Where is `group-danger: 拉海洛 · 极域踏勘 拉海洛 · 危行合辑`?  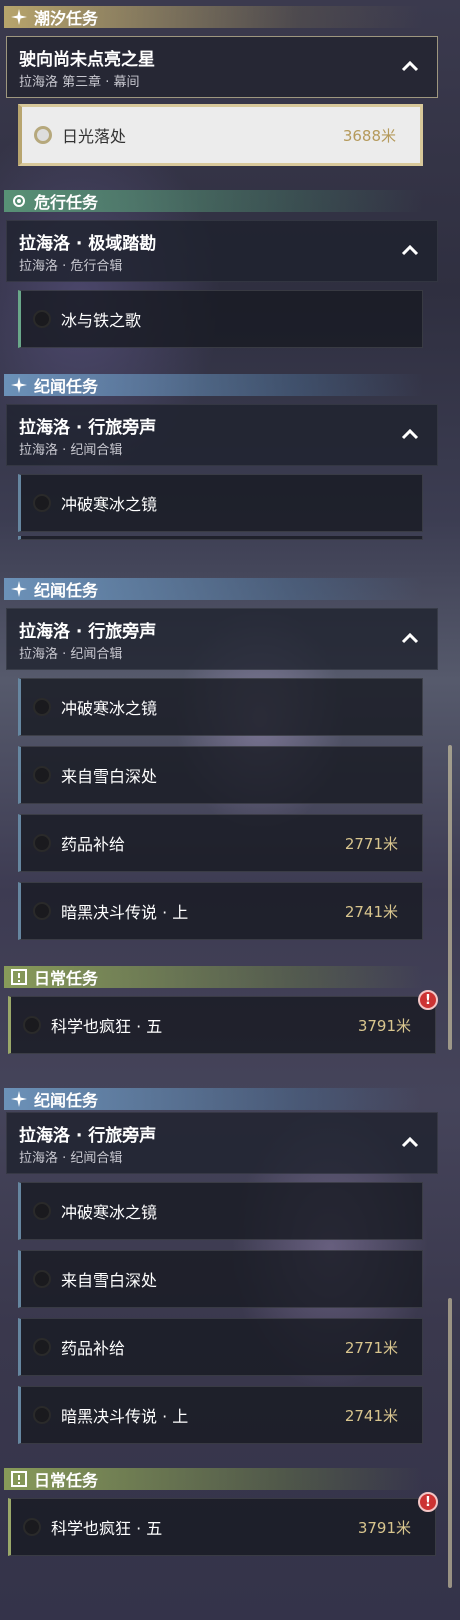
group-danger: 拉海洛 · 极域踏勘 拉海洛 · 危行合辑 is located at coordinates (222, 251).